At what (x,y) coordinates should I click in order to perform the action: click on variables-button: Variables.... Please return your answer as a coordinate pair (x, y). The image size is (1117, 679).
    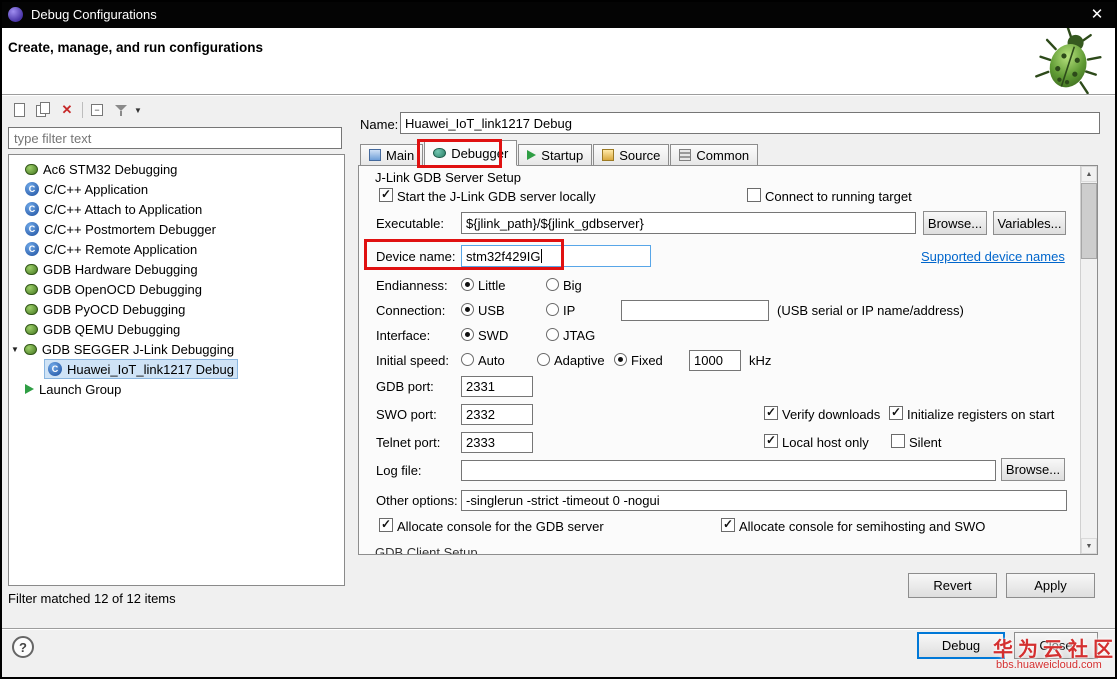
    Looking at the image, I should click on (1029, 223).